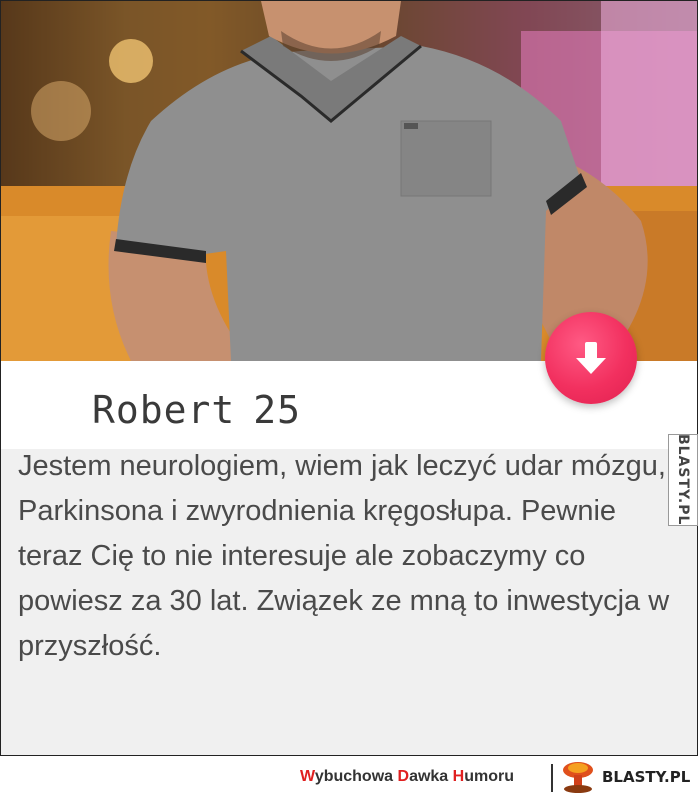 This screenshot has width=700, height=797. What do you see at coordinates (552, 778) in the screenshot?
I see `footer-divider` at bounding box center [552, 778].